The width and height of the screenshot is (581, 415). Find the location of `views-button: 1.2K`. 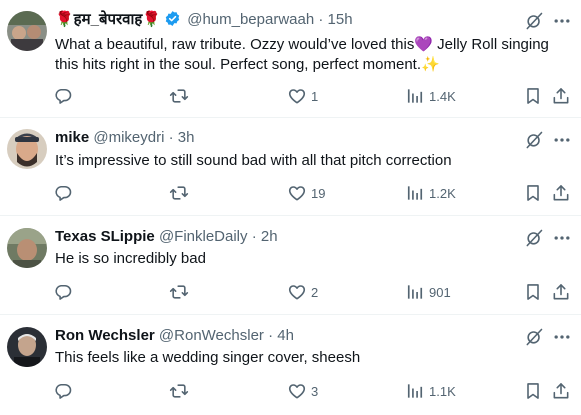

views-button: 1.2K is located at coordinates (430, 193).